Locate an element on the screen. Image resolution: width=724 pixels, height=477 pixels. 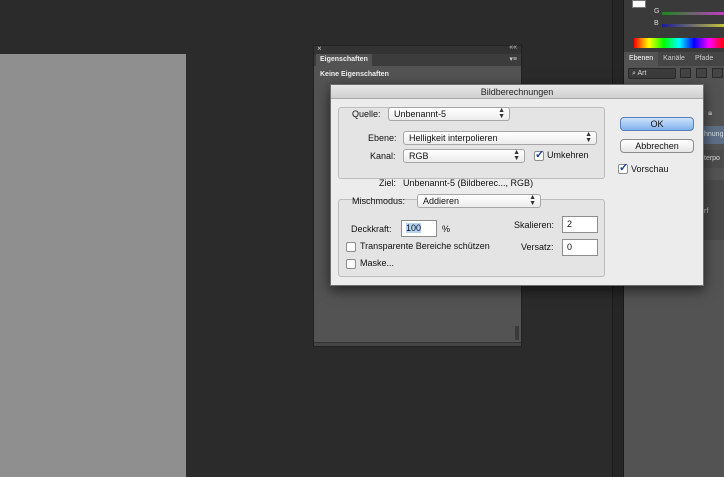
layer-kind-filter-select: ⌕ Art is located at coordinates (652, 73).